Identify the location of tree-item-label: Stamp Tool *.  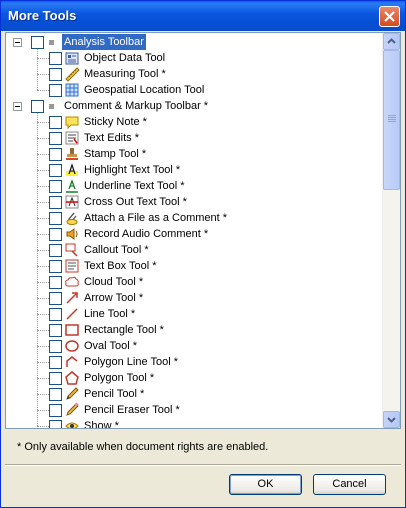
(115, 154).